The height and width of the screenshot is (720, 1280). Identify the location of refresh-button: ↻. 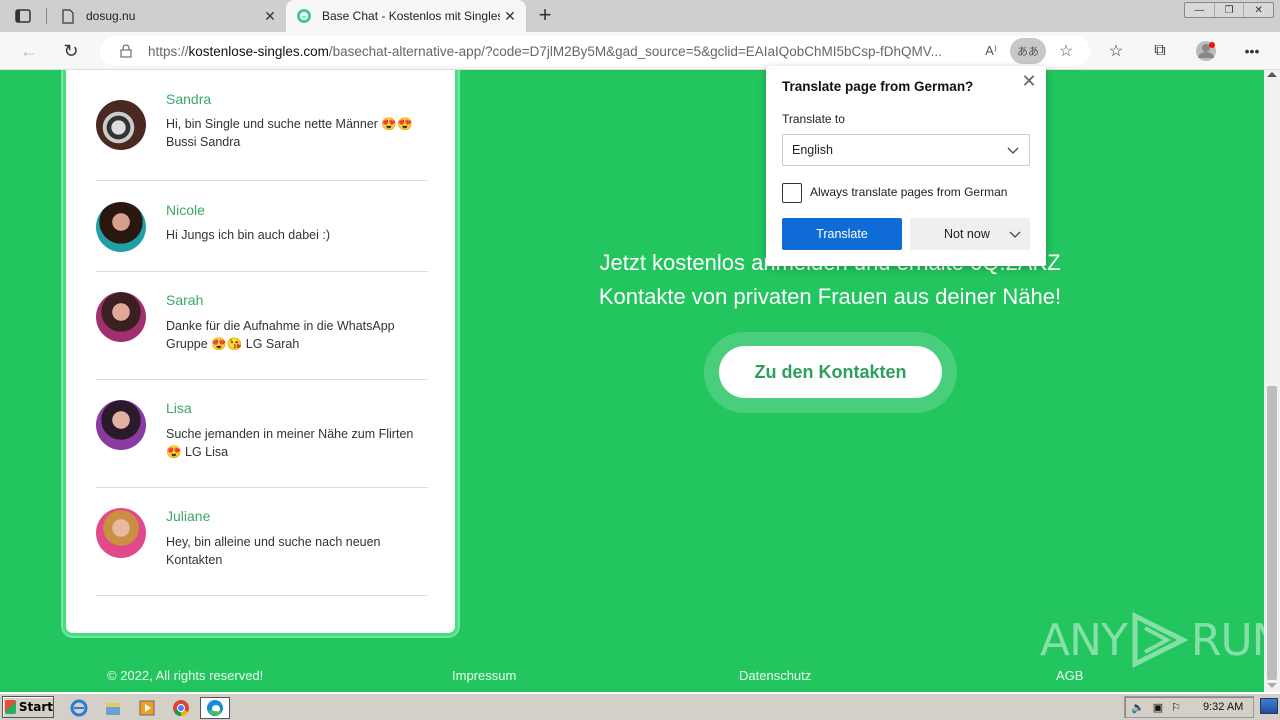
(71, 51).